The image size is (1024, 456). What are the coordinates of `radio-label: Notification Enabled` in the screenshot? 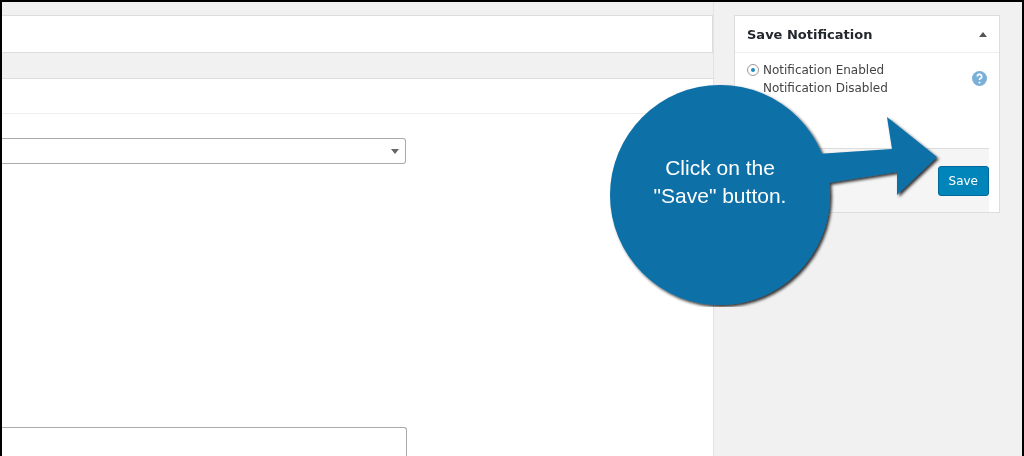 It's located at (824, 70).